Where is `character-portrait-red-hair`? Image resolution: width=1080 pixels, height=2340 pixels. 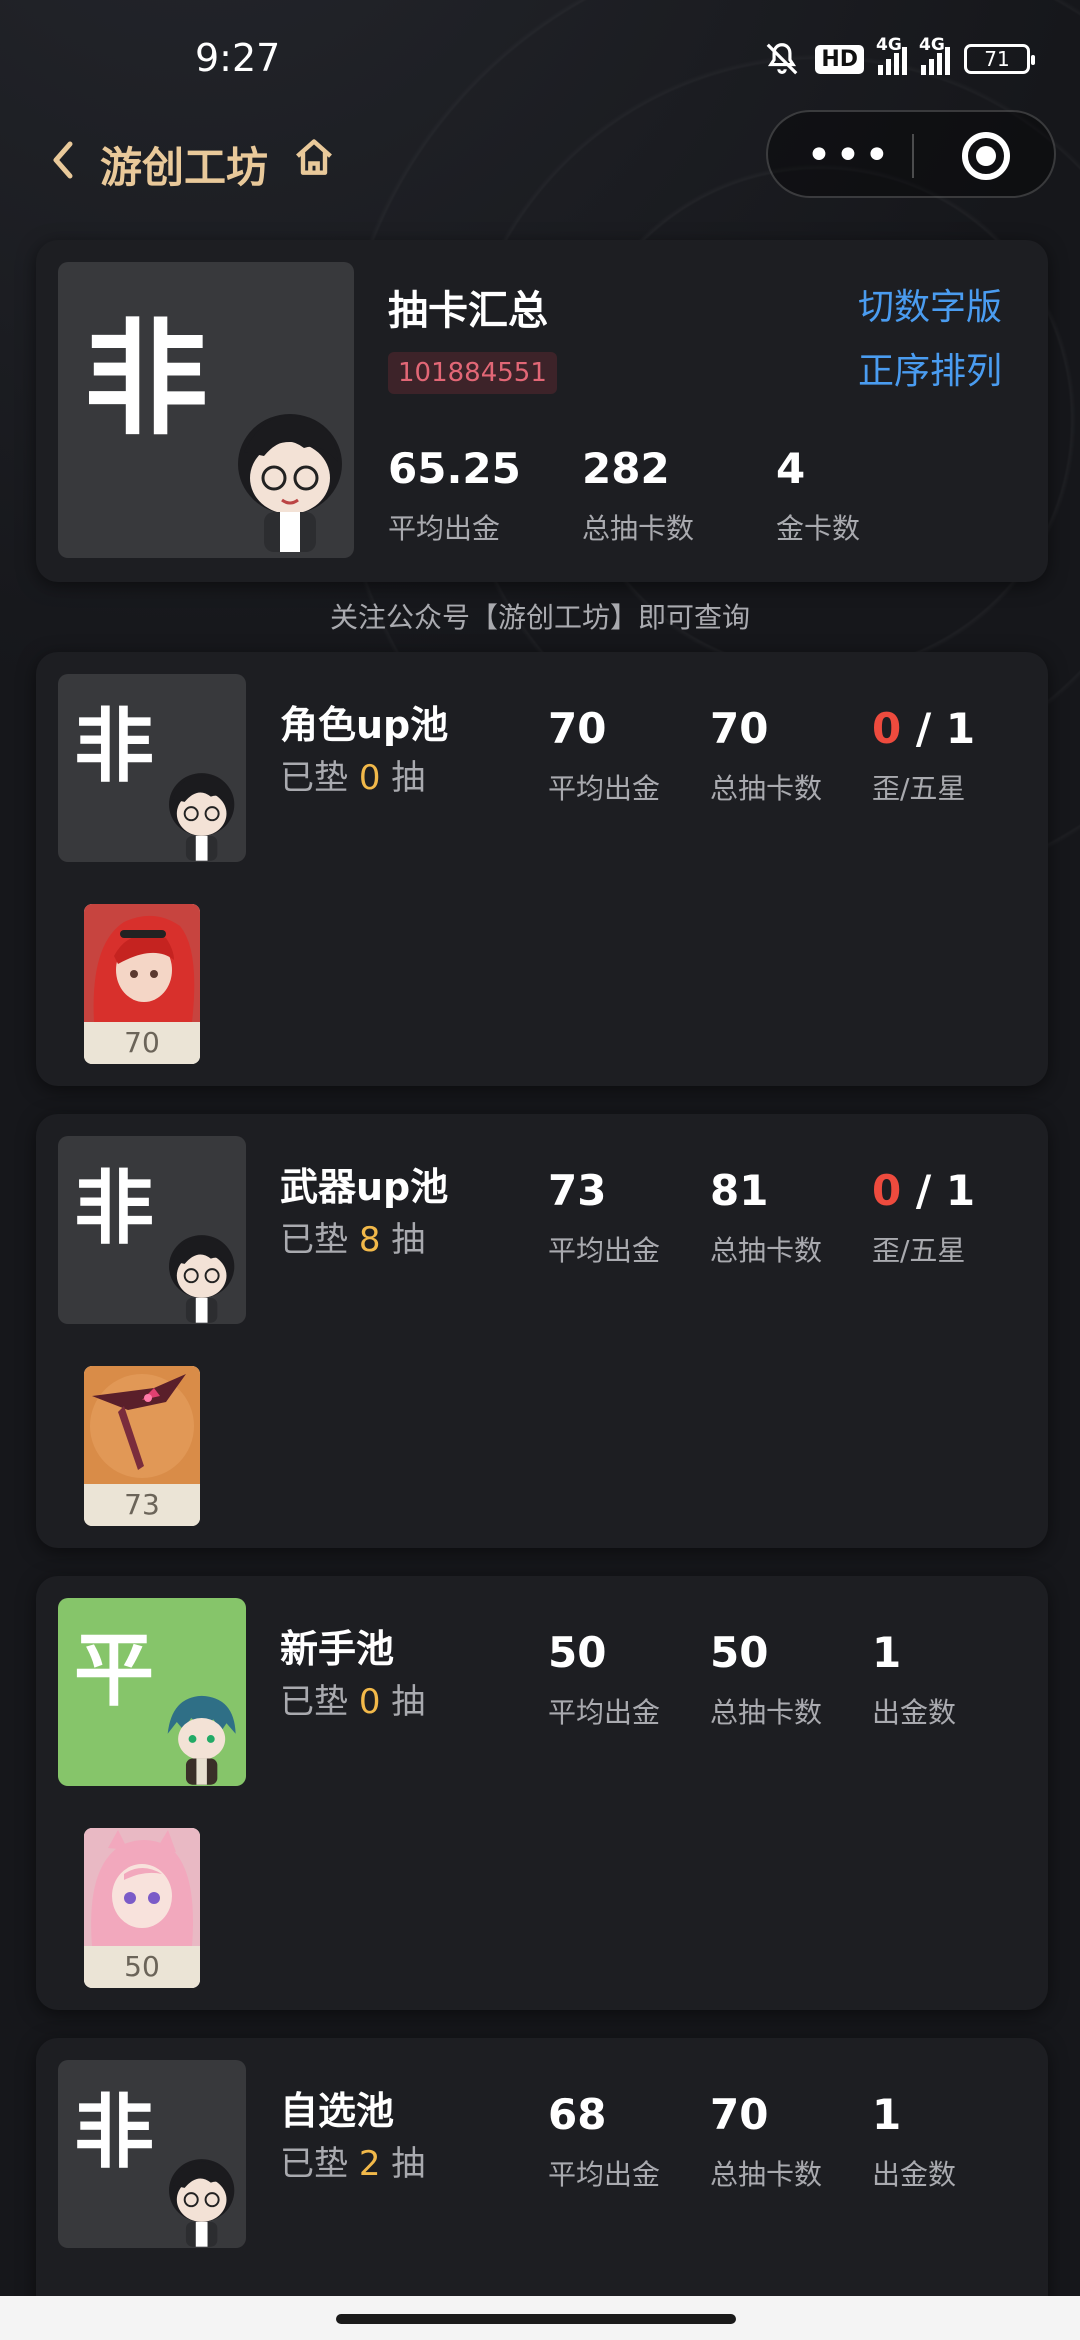 character-portrait-red-hair is located at coordinates (142, 963).